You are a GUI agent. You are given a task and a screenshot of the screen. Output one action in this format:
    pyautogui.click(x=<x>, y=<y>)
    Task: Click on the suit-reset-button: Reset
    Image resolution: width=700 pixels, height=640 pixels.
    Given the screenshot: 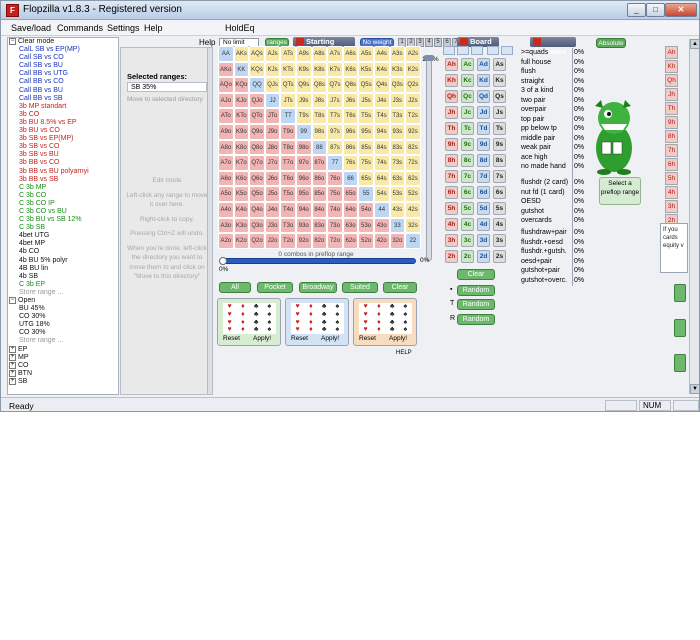 What is the action you would take?
    pyautogui.click(x=299, y=338)
    